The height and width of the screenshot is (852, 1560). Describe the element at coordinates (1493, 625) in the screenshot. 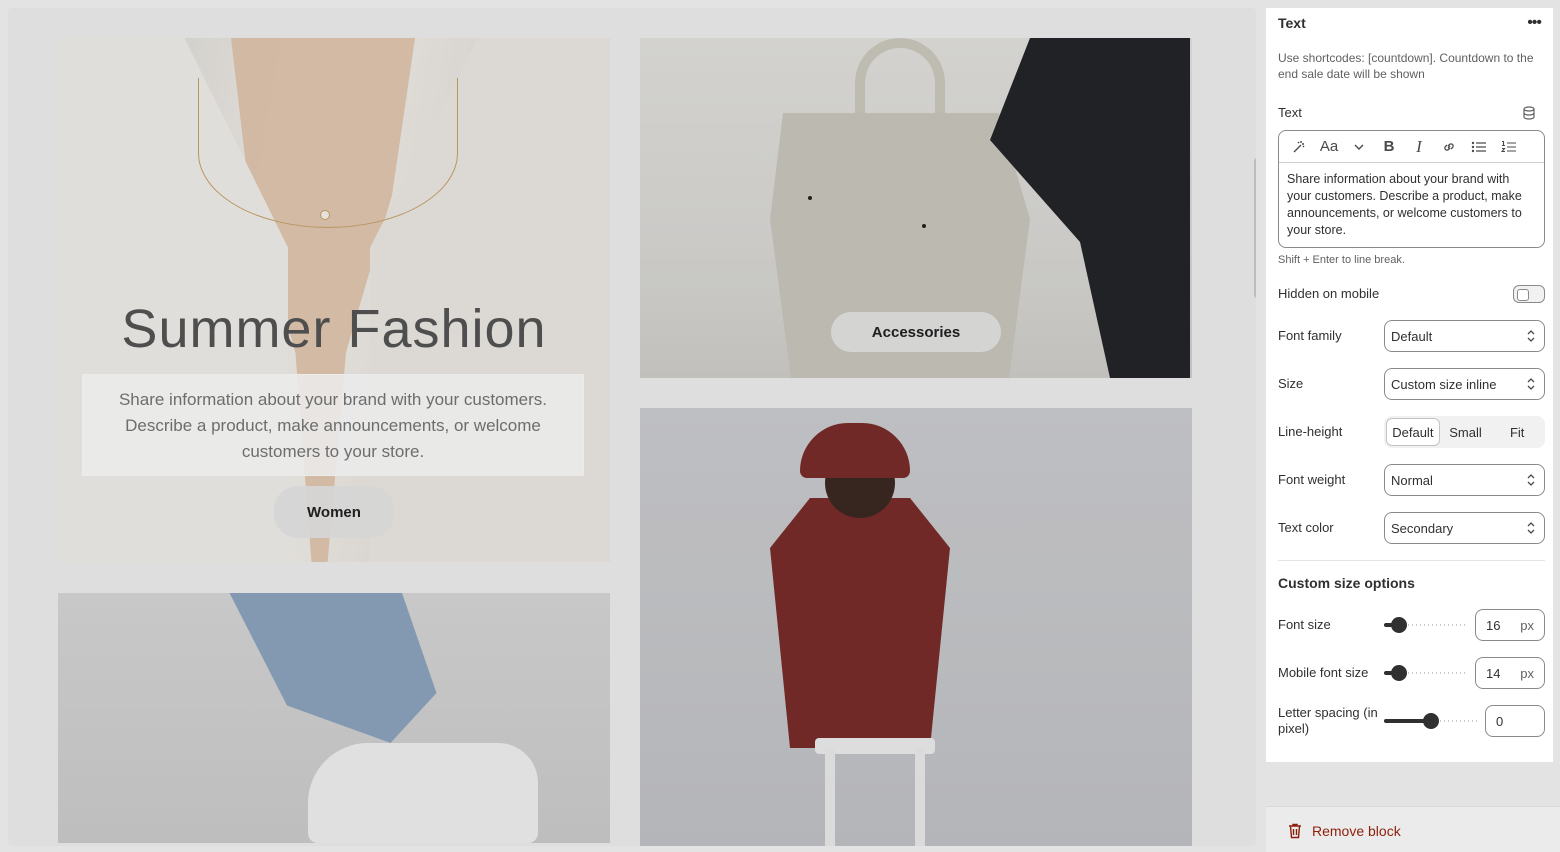

I see `font-size-value: 16` at that location.